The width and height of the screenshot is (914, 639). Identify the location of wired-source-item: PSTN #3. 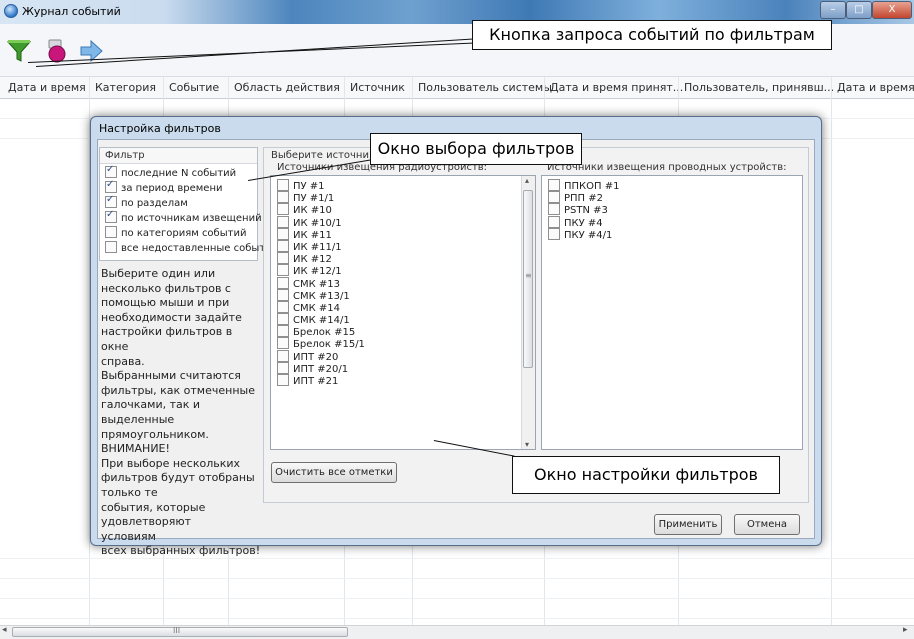
(583, 209).